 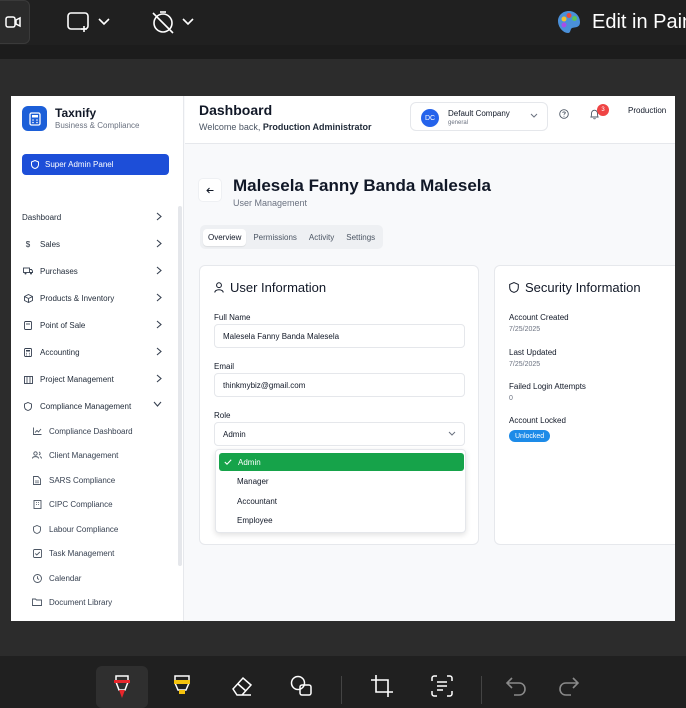 What do you see at coordinates (84, 529) in the screenshot?
I see `sidebar-subitem-label: Labour Compliance` at bounding box center [84, 529].